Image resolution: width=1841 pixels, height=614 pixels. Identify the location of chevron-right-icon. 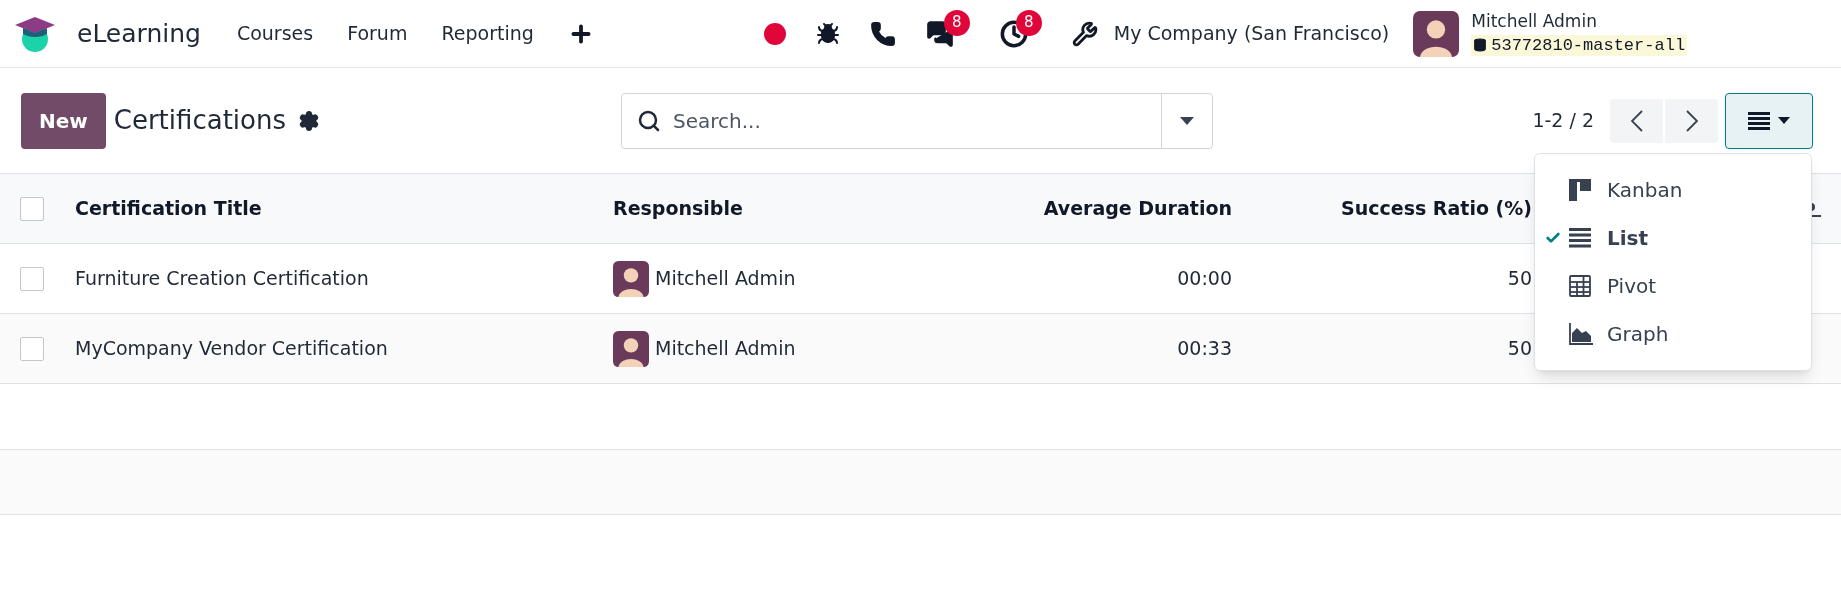
(1691, 120).